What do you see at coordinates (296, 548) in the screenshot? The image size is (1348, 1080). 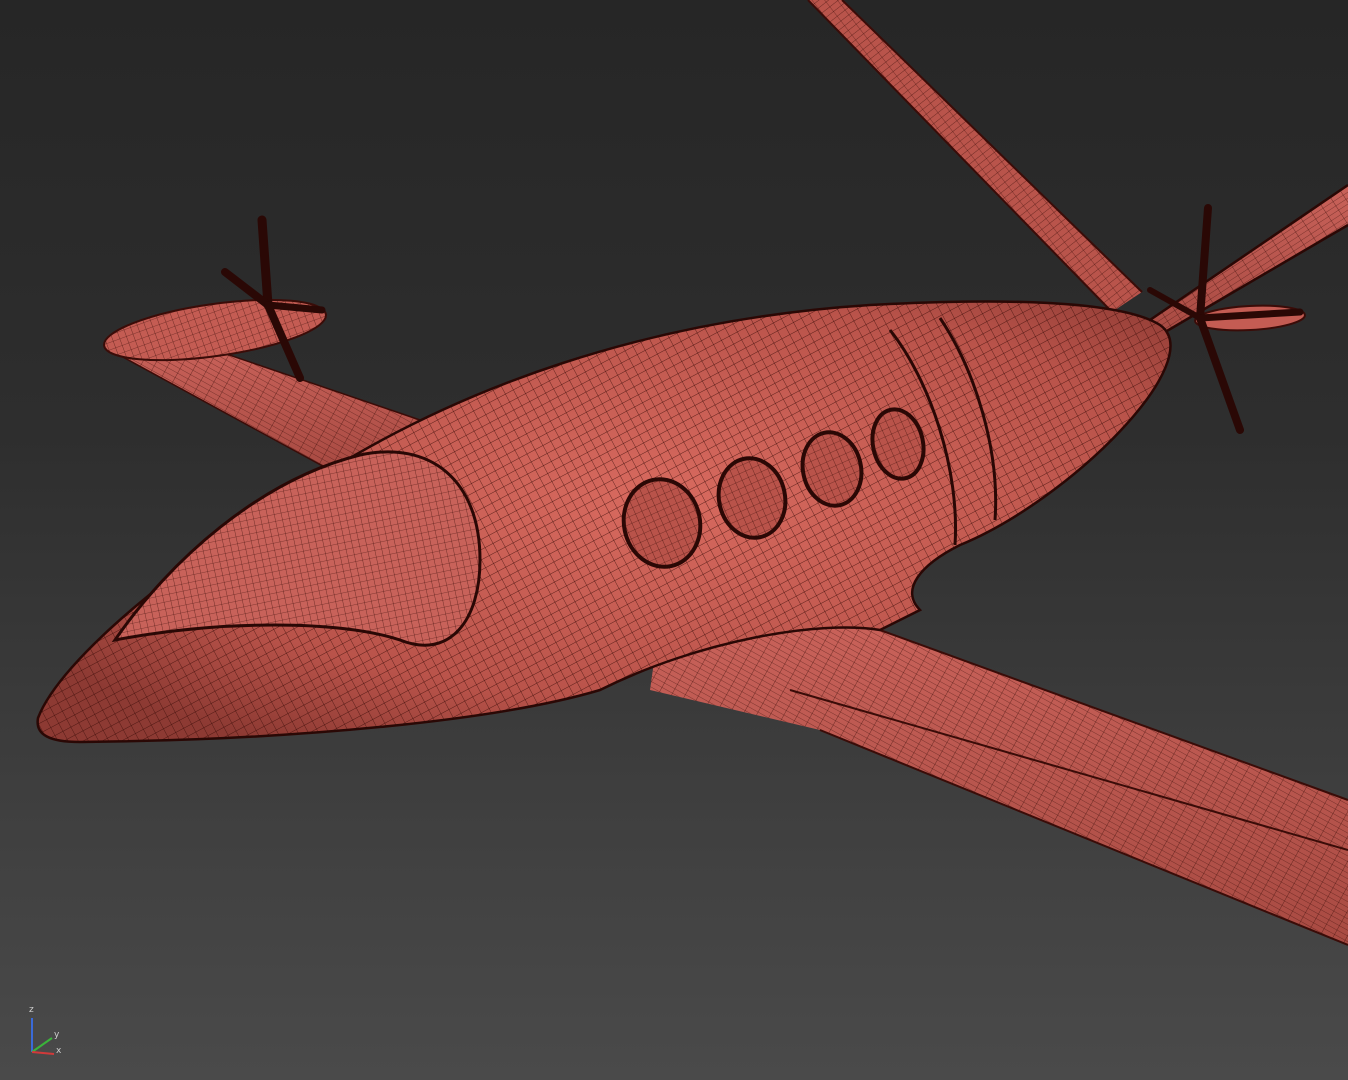 I see `cockpit-canopy` at bounding box center [296, 548].